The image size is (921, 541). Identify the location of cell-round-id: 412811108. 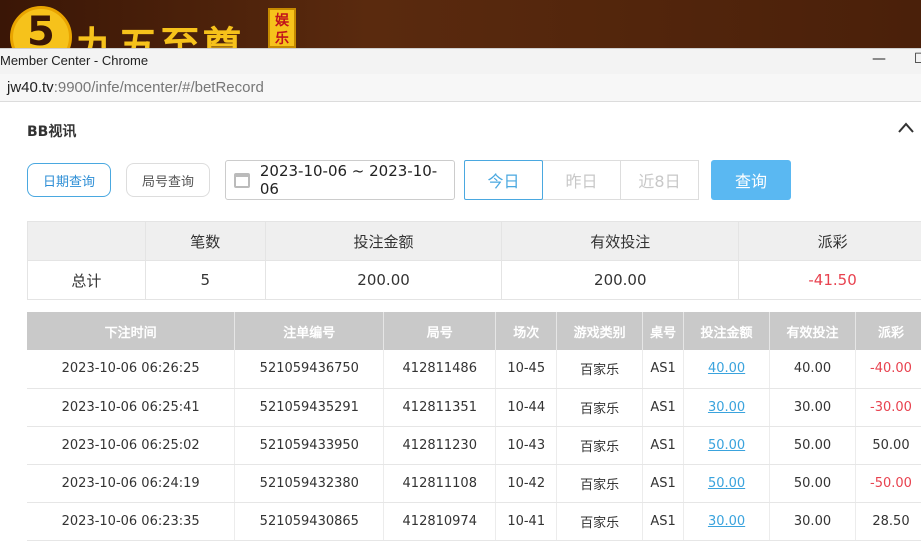
(440, 483).